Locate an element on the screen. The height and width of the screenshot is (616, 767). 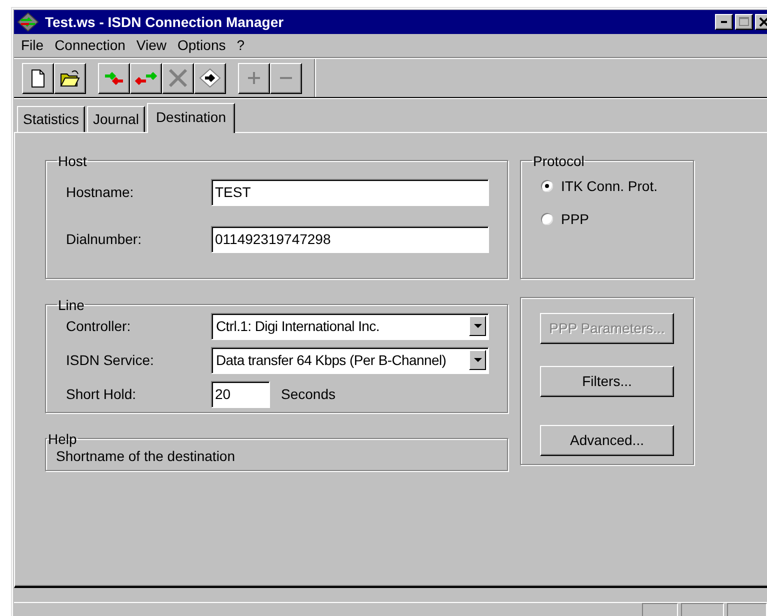
diamond-arrow-icon is located at coordinates (210, 78).